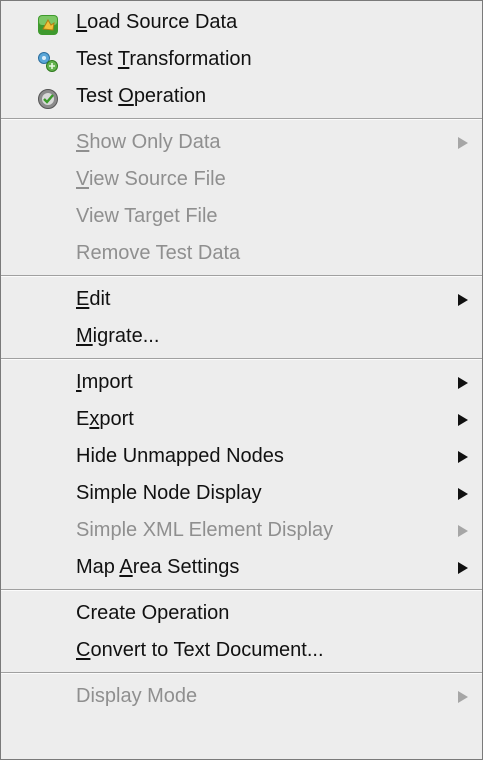  What do you see at coordinates (137, 696) in the screenshot?
I see `menu-item-label: Display Mode` at bounding box center [137, 696].